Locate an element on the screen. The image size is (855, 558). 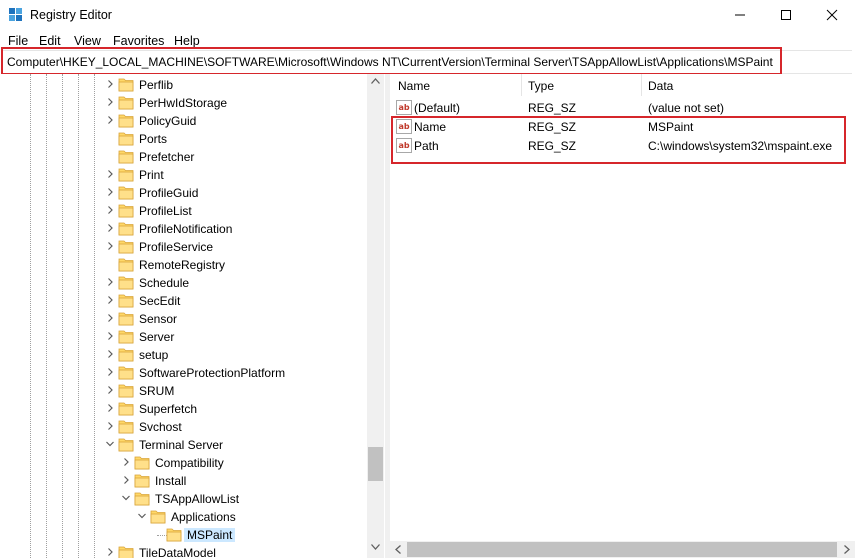
value-row-default: ab (Default) REG_SZ (value not set) is located at coordinates (620, 107).